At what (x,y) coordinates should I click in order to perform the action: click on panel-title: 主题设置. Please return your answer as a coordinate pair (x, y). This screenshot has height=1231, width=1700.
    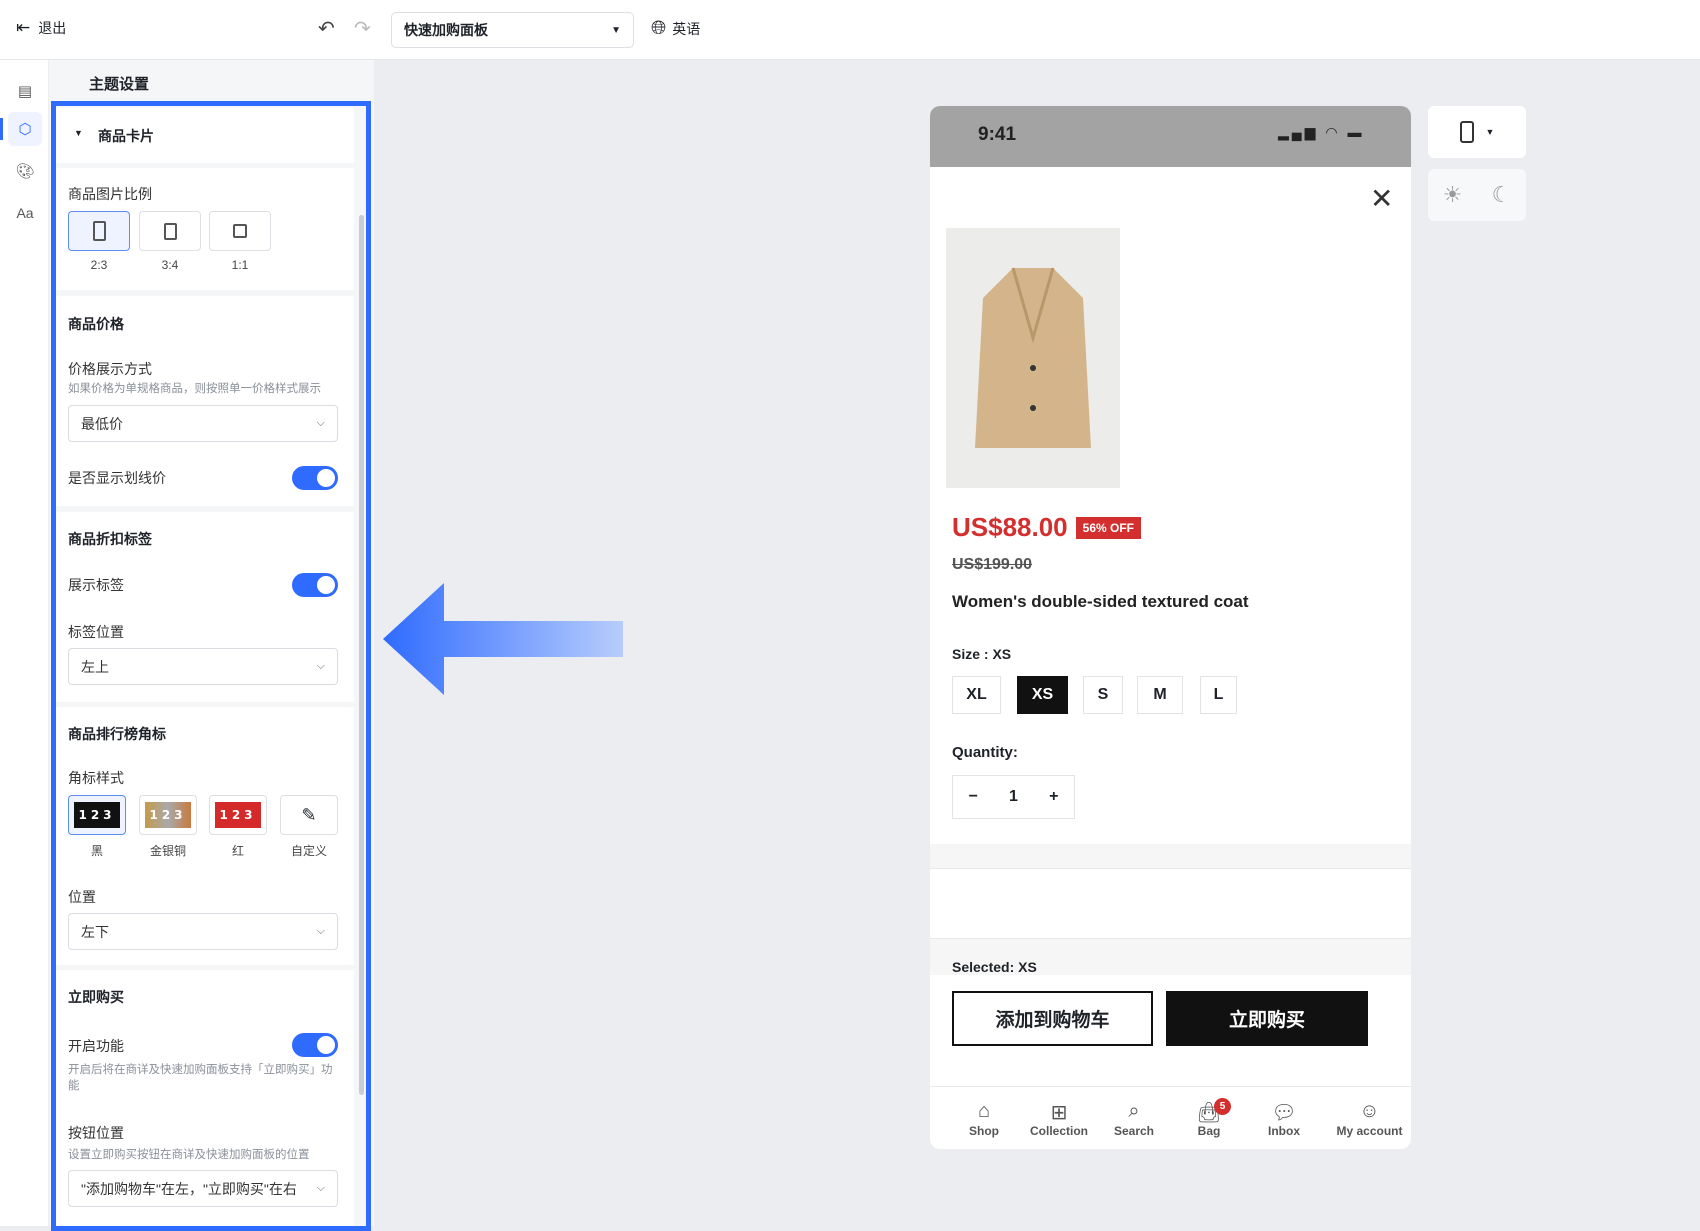
    Looking at the image, I should click on (119, 84).